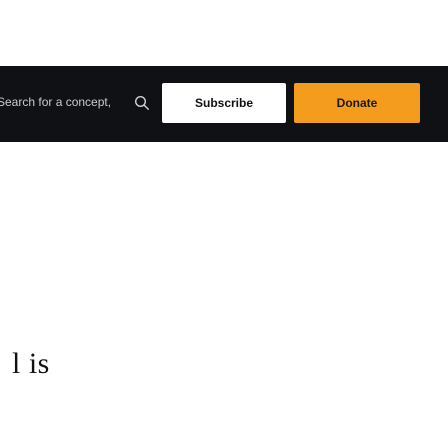 The height and width of the screenshot is (448, 448). I want to click on article-text-fragment: l is, so click(31, 363).